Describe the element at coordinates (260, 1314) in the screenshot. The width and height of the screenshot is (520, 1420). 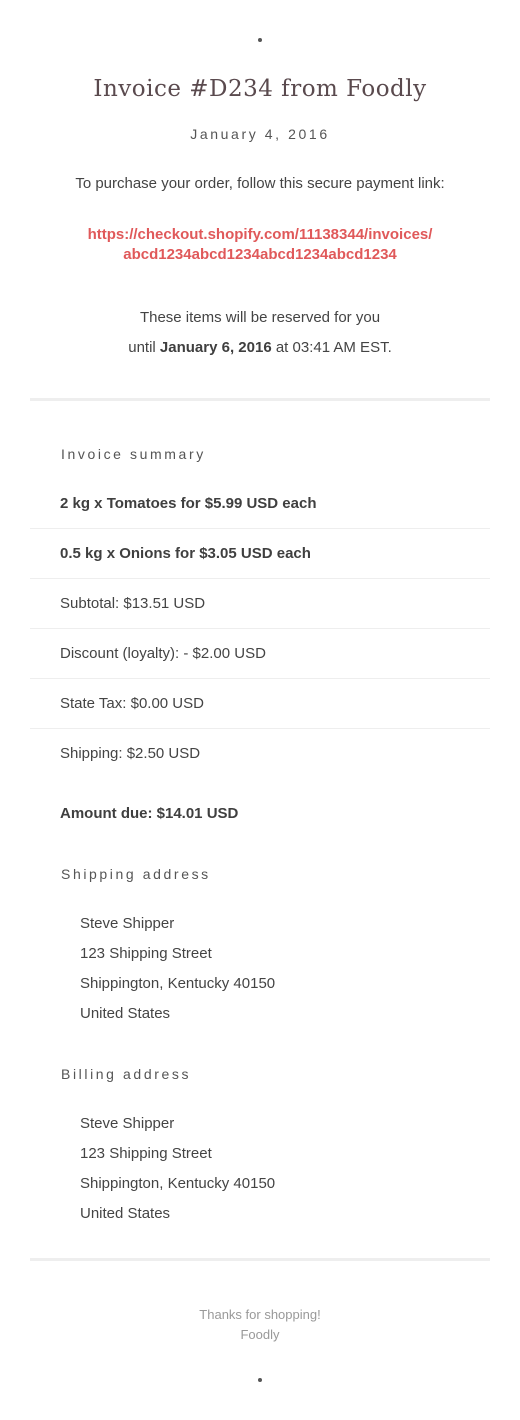
I see `footer-thanks: Thanks for shopping!` at that location.